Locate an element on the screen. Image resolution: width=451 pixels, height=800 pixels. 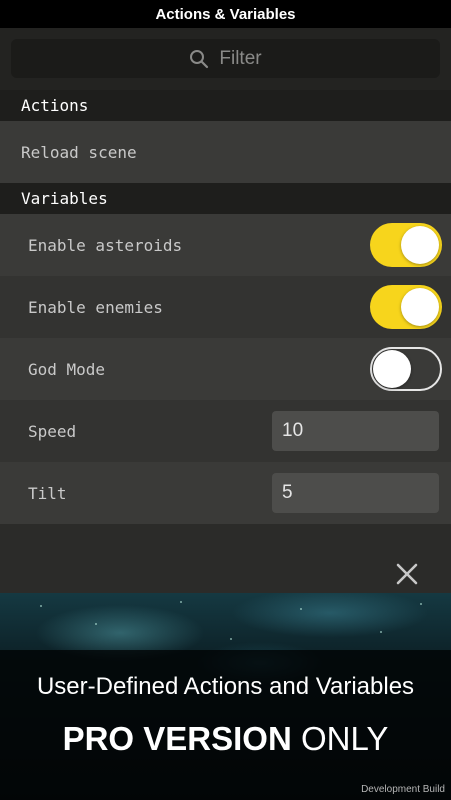
variable-label: Enable enemies is located at coordinates (95, 307).